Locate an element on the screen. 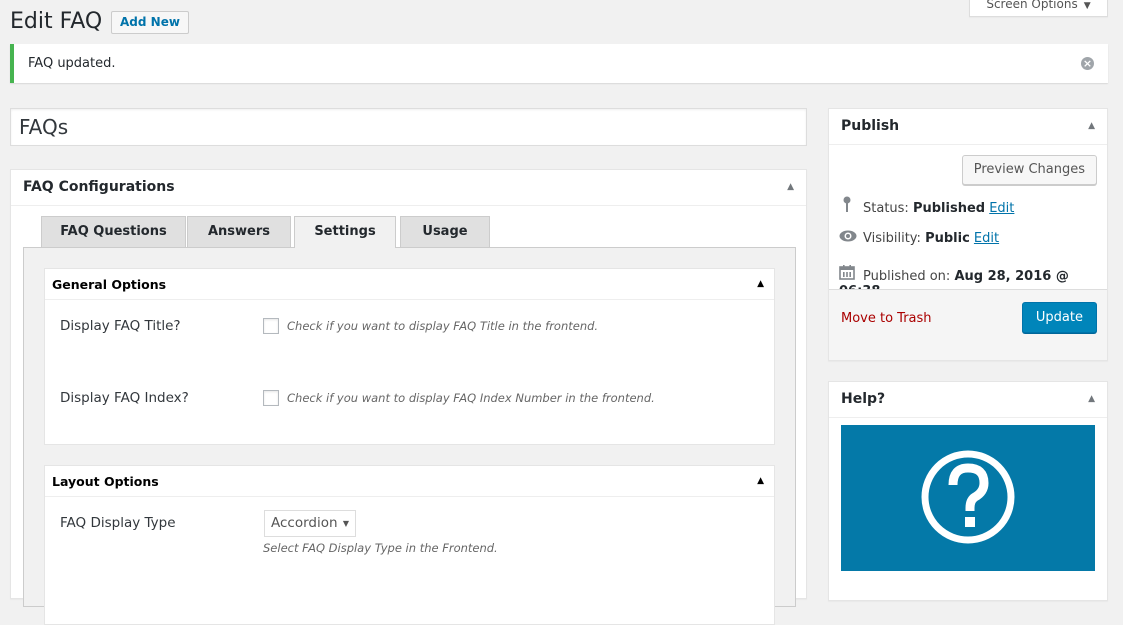 This screenshot has width=1123, height=625. layout-options-title: Layout Options is located at coordinates (105, 481).